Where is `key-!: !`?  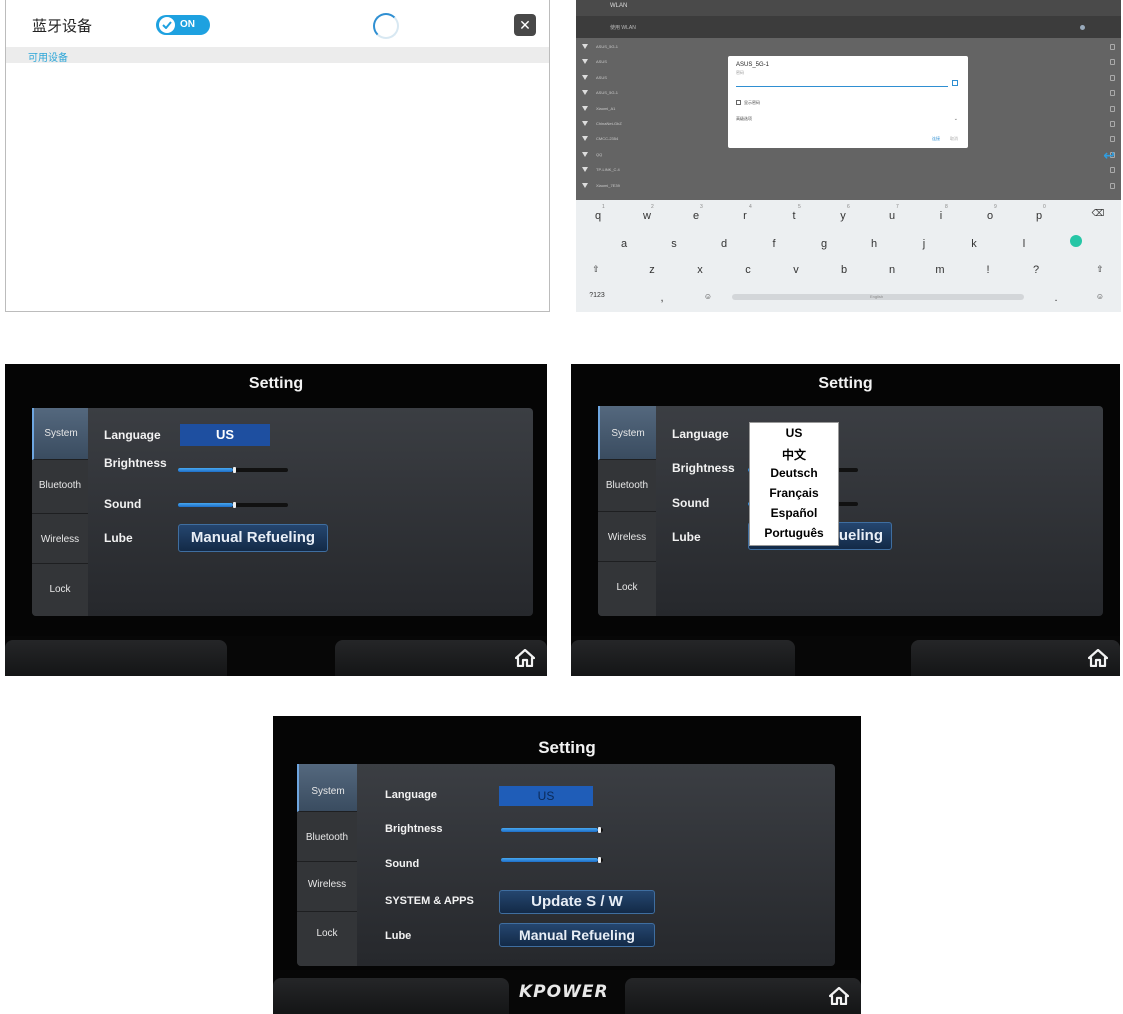
key-!: ! is located at coordinates (988, 270).